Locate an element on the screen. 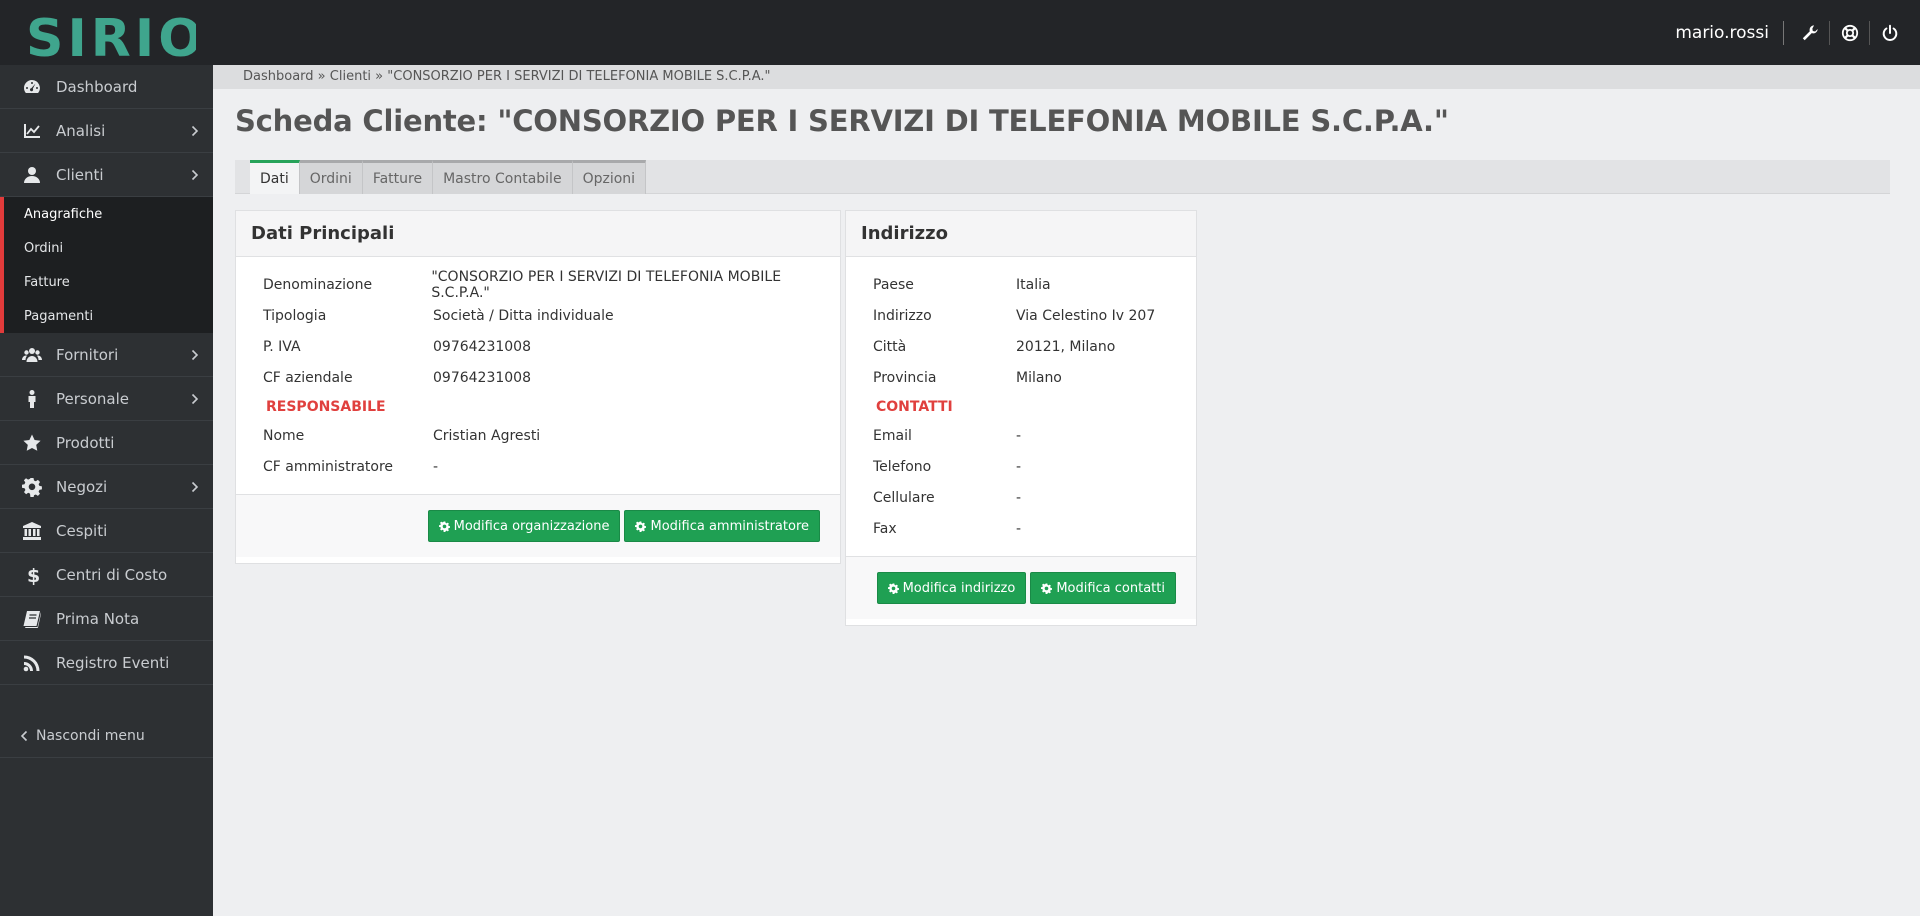 The width and height of the screenshot is (1920, 916). submenu-item-pagamenti: Pagamenti is located at coordinates (108, 316).